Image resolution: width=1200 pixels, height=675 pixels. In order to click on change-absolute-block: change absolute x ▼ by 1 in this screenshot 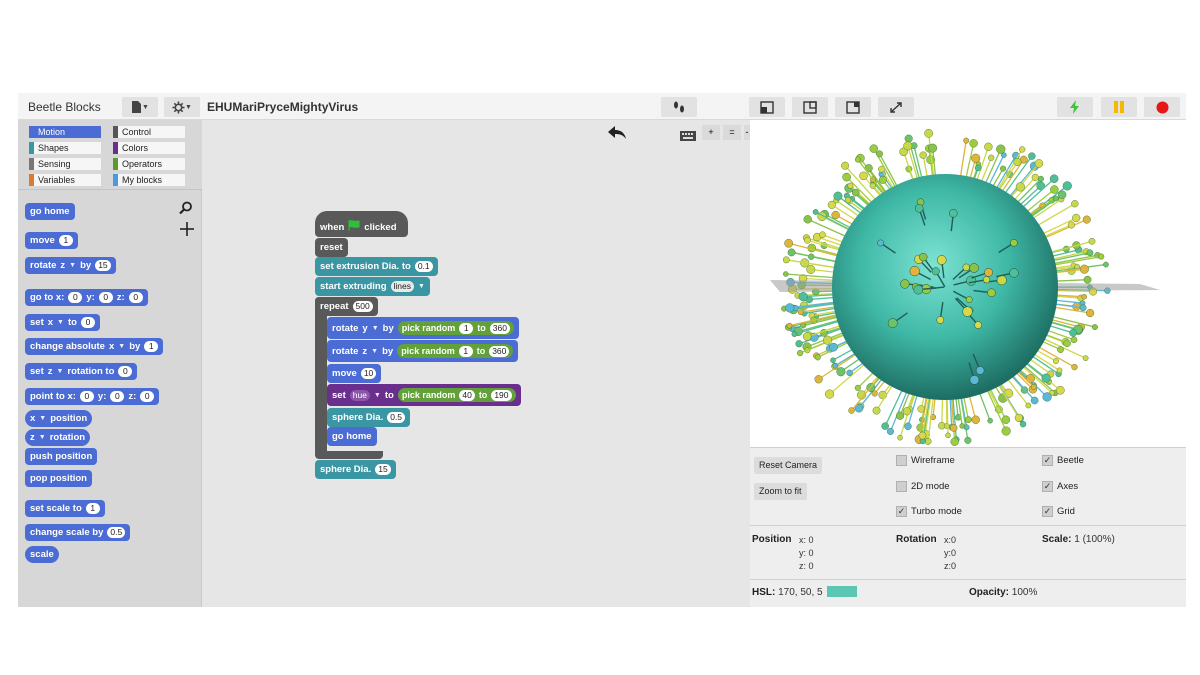, I will do `click(94, 346)`.